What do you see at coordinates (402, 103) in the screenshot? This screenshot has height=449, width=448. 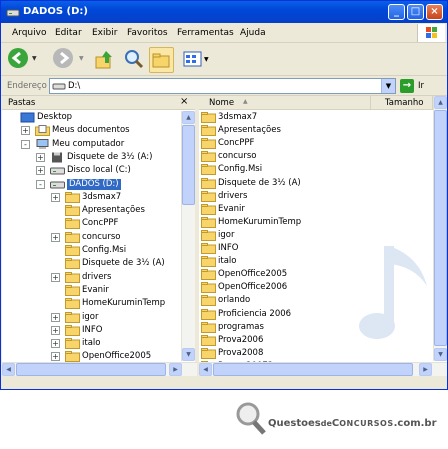 I see `column-size: Tamanho` at bounding box center [402, 103].